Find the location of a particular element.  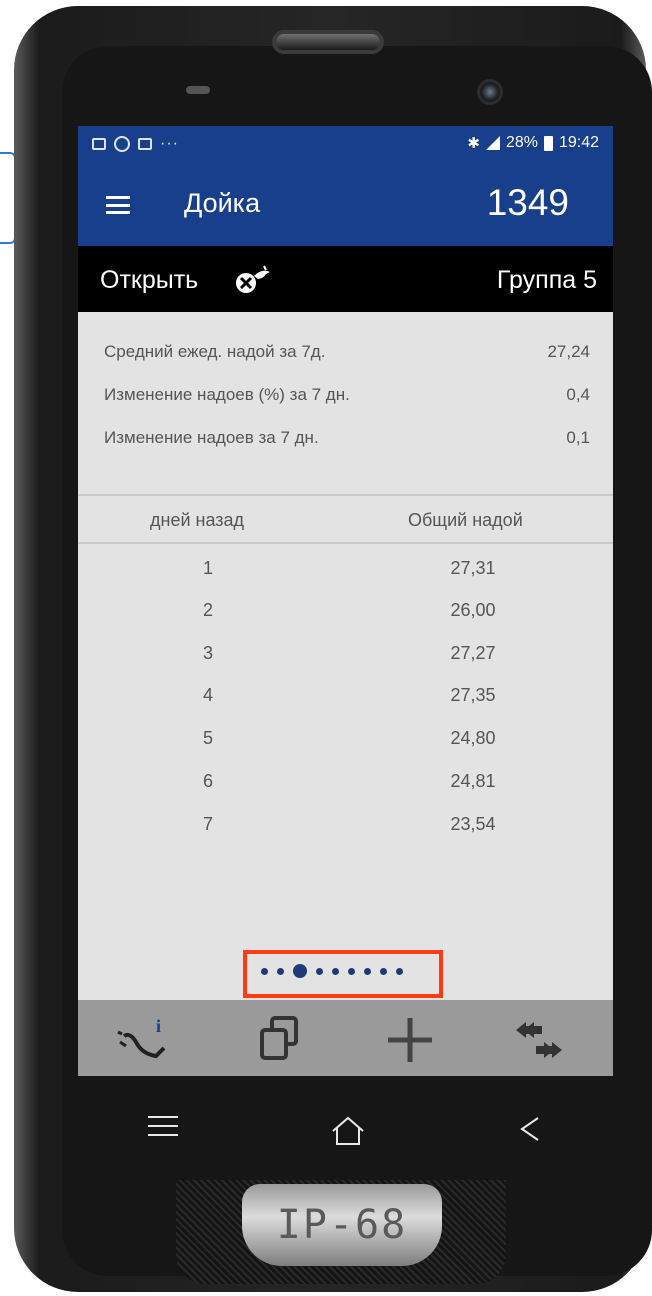

stat-value: 0,1 is located at coordinates (578, 437).